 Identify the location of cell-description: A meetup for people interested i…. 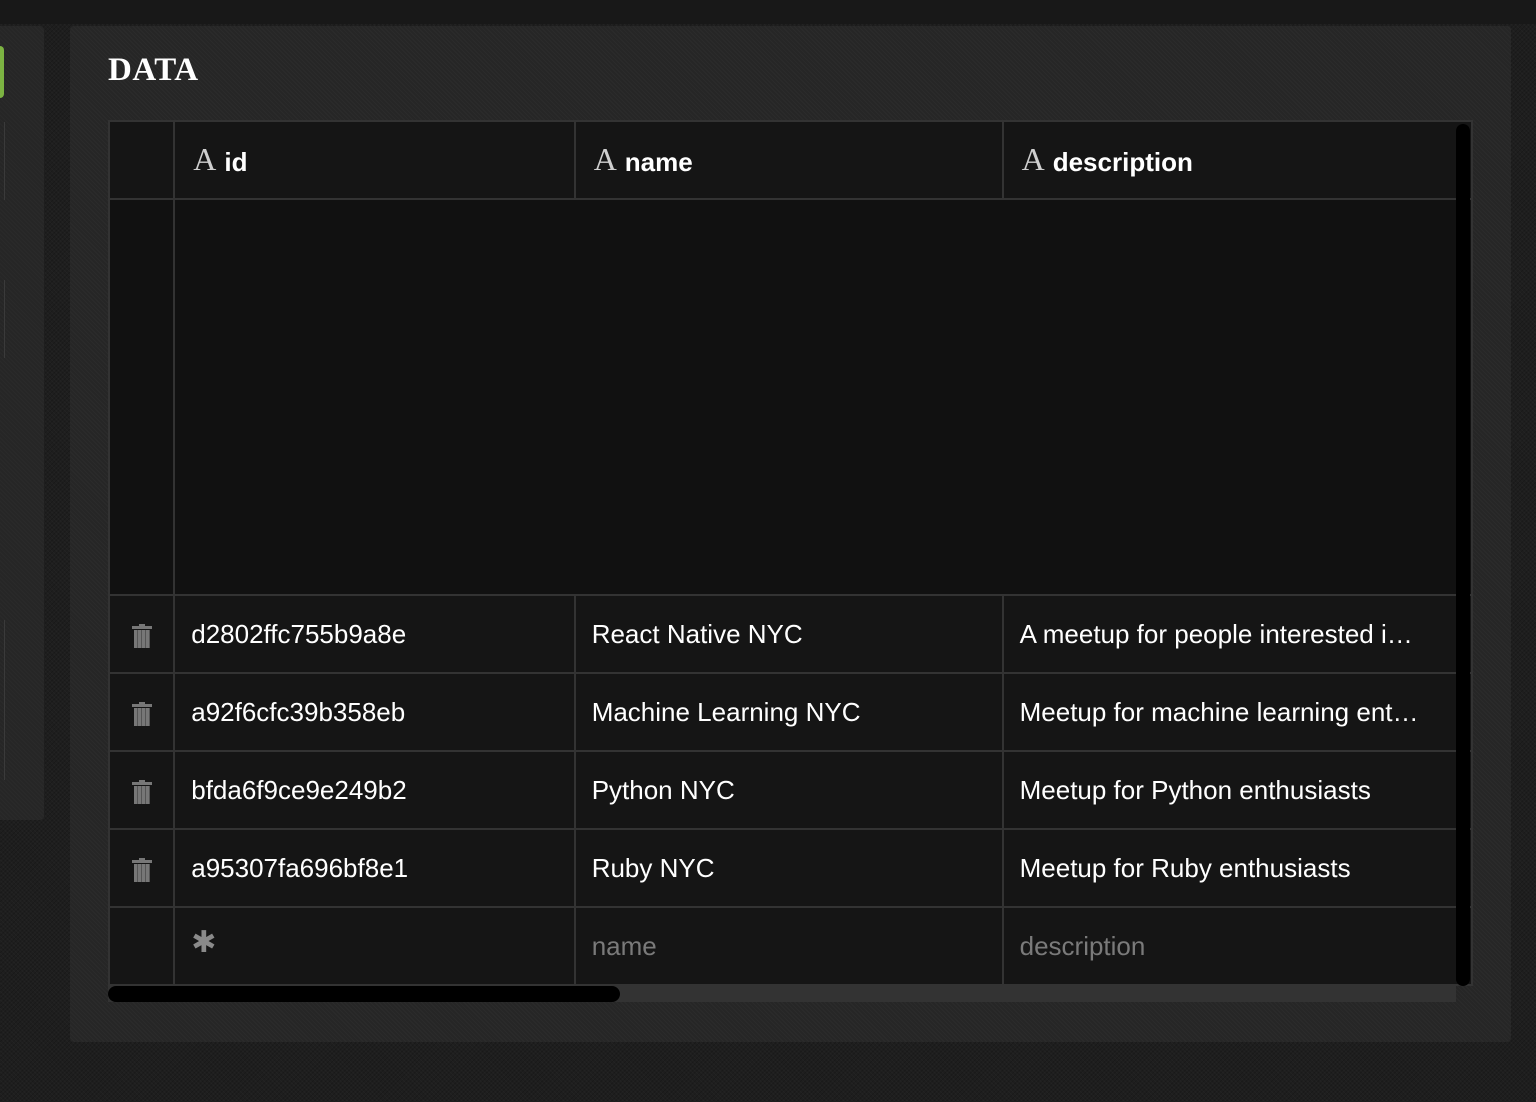
(1237, 634).